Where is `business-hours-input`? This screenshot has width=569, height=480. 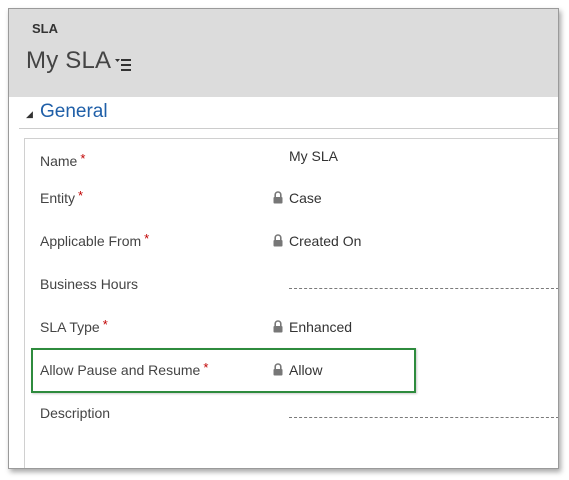
business-hours-input is located at coordinates (423, 288).